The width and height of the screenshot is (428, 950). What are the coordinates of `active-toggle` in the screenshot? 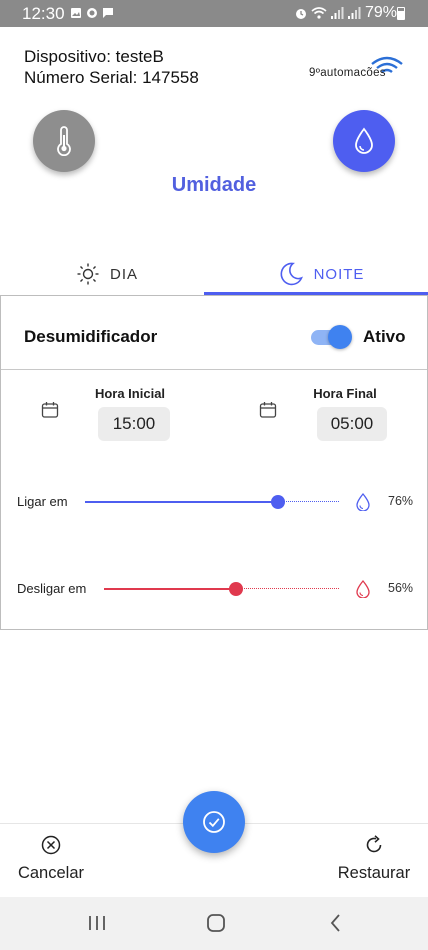 It's located at (331, 337).